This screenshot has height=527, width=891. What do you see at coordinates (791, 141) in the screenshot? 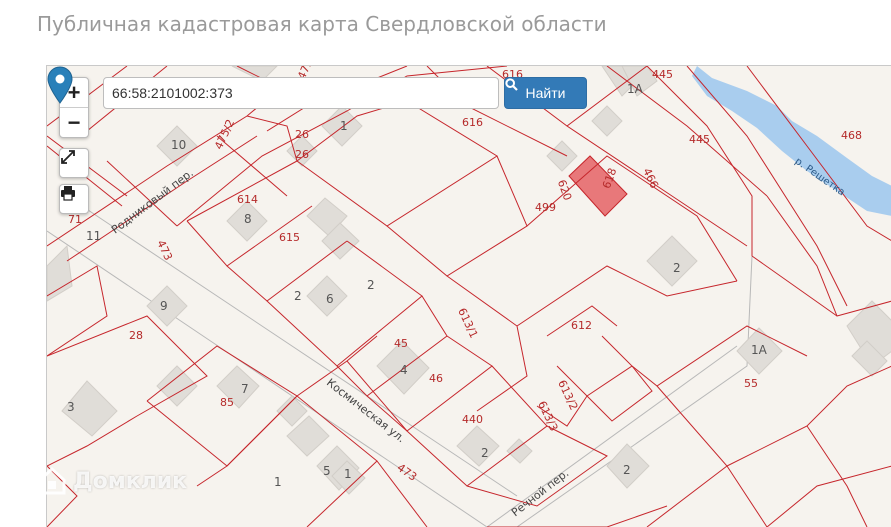
I see `river` at bounding box center [791, 141].